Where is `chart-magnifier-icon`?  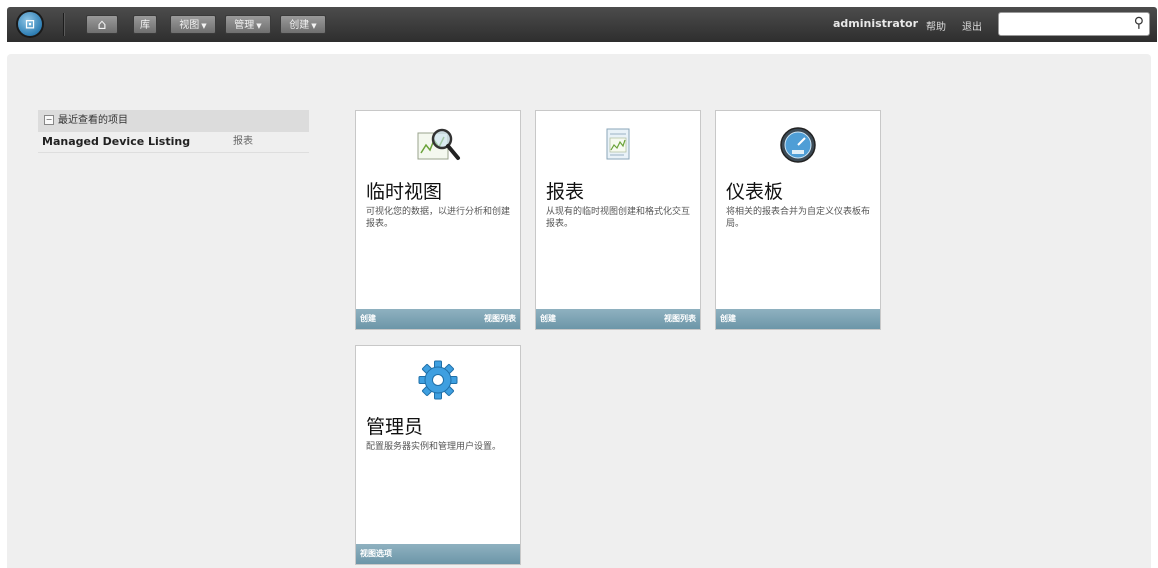 chart-magnifier-icon is located at coordinates (438, 145).